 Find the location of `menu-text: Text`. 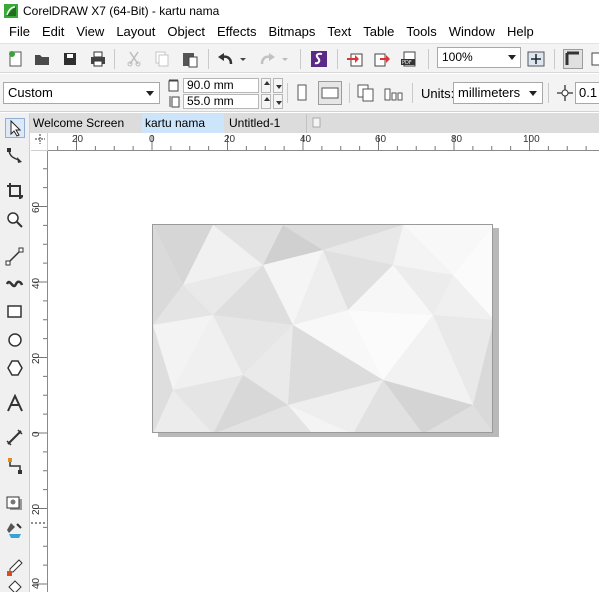

menu-text: Text is located at coordinates (339, 32).